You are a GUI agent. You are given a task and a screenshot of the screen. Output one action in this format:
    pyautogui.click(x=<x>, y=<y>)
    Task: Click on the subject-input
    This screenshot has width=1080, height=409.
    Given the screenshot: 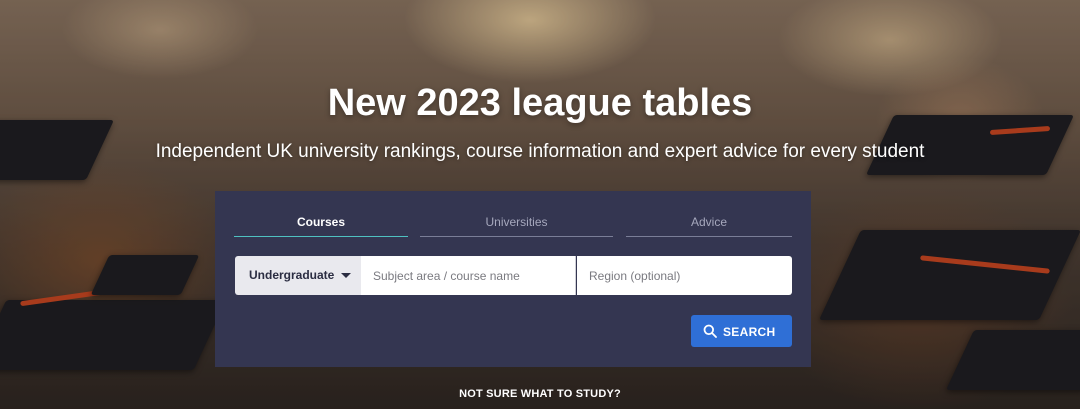 What is the action you would take?
    pyautogui.click(x=468, y=275)
    